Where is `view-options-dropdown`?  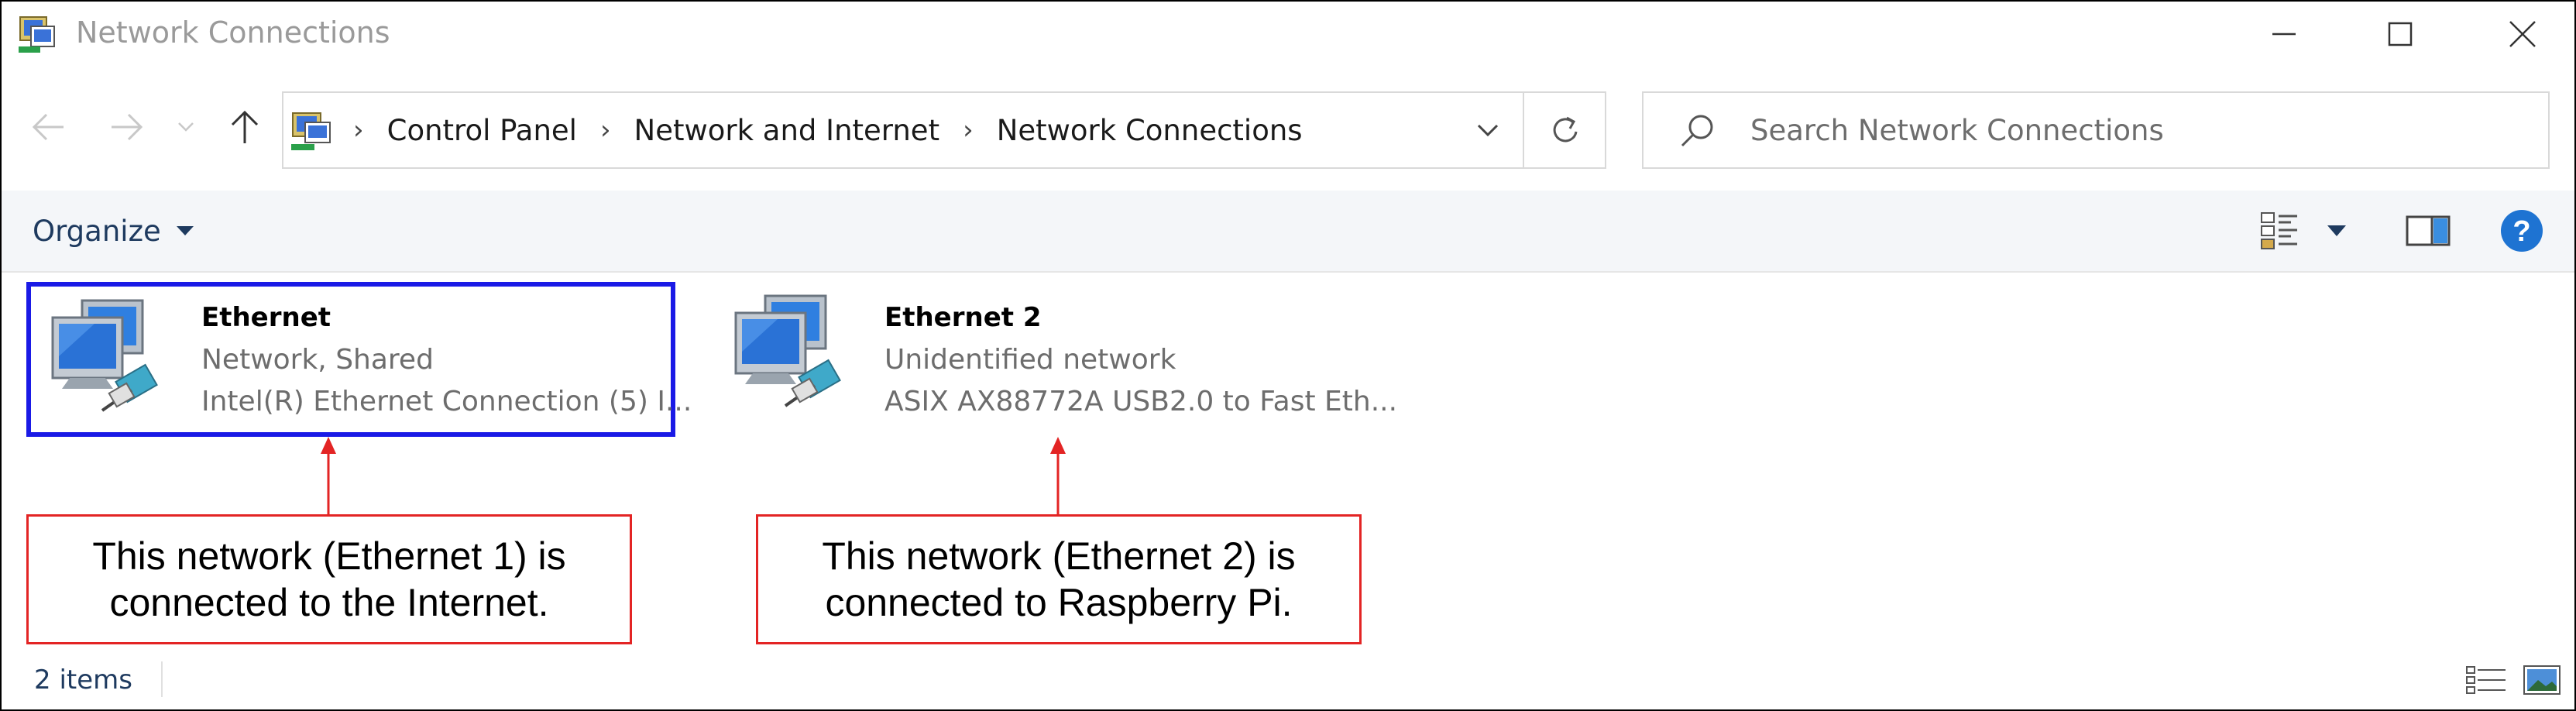 view-options-dropdown is located at coordinates (2336, 231).